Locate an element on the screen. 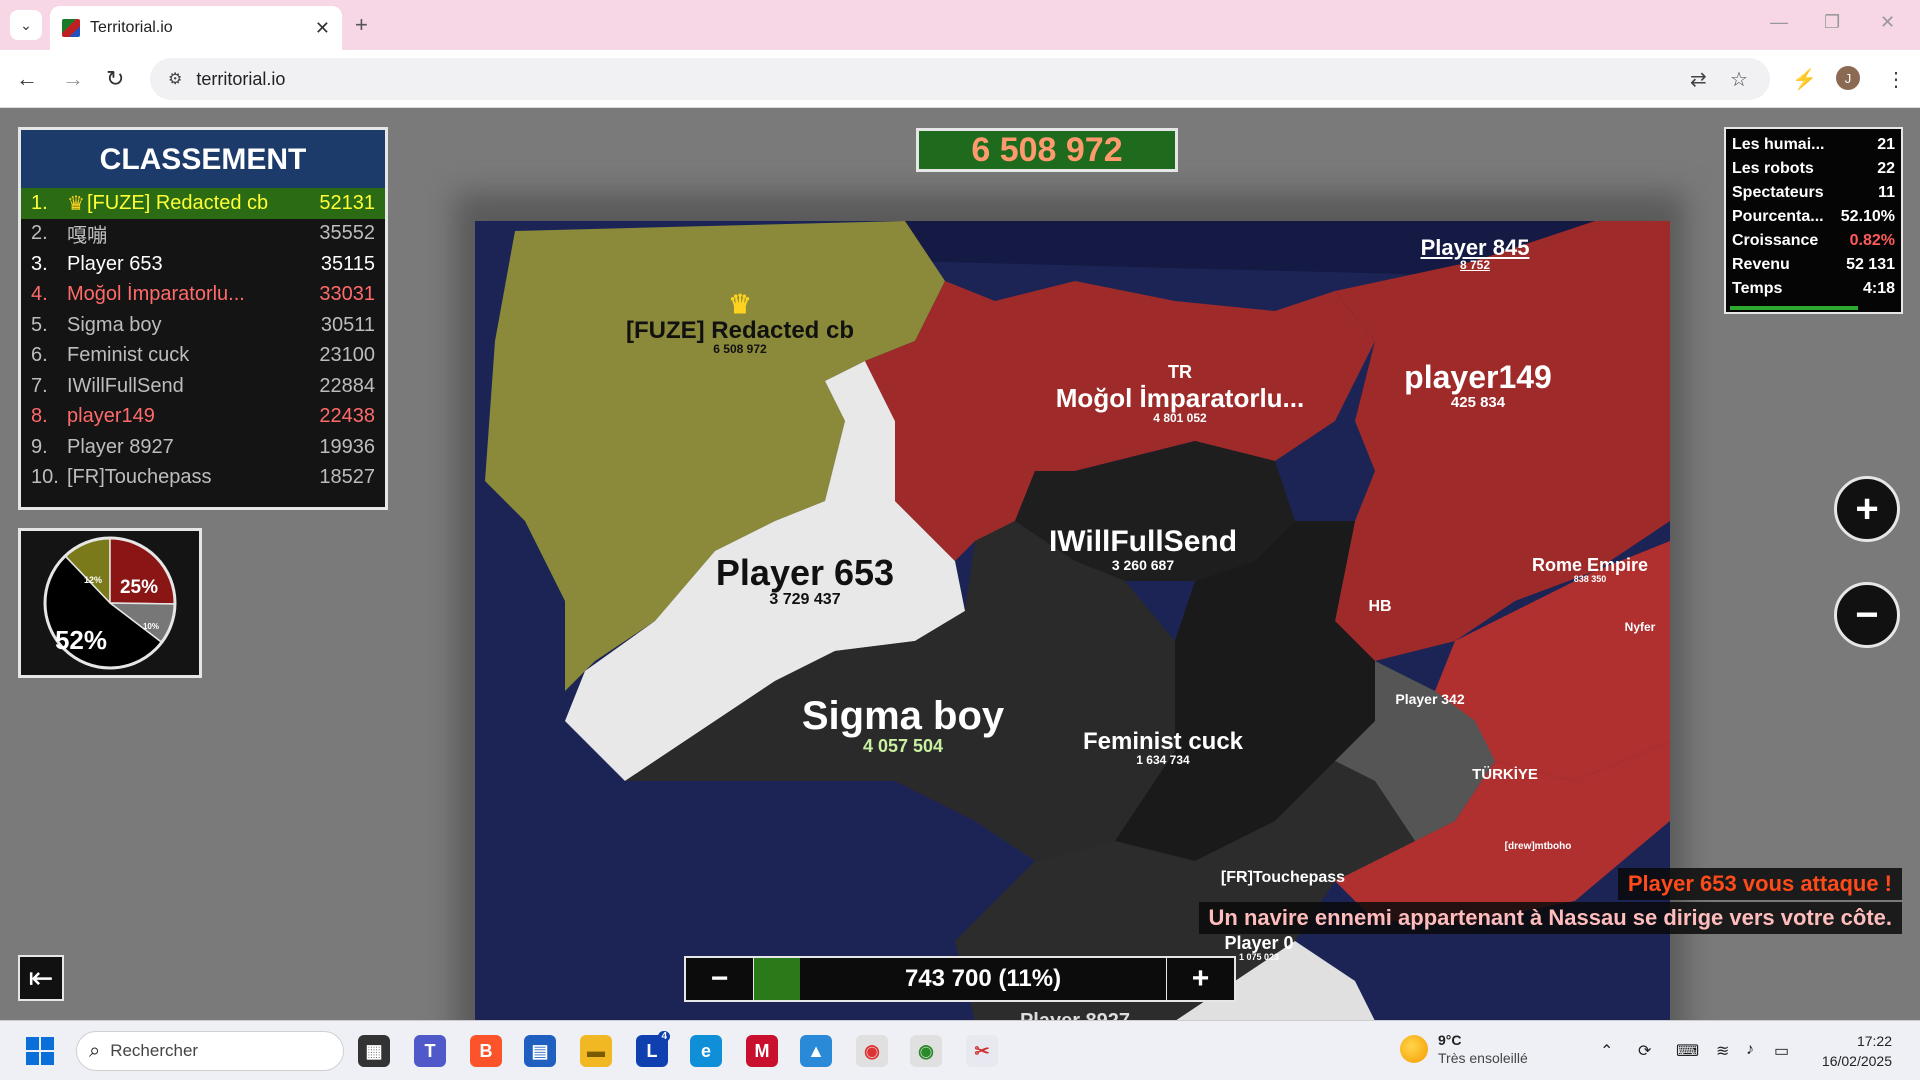 This screenshot has width=1920, height=1080. pie-label-25: 25% is located at coordinates (139, 587).